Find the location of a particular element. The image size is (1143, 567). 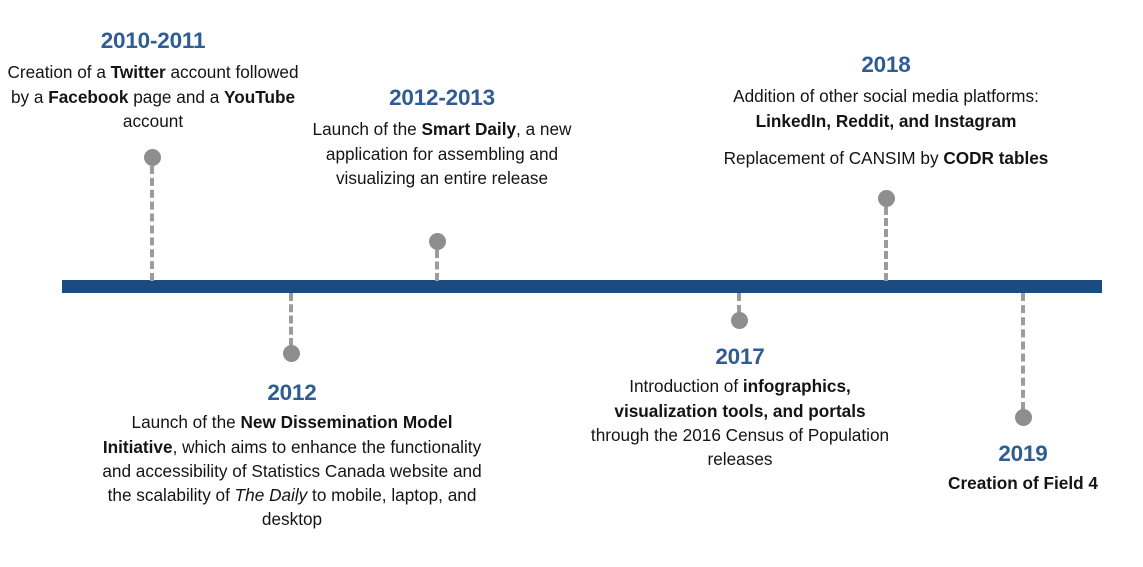

timeline-marker-dot-2012-2013 is located at coordinates (437, 241).